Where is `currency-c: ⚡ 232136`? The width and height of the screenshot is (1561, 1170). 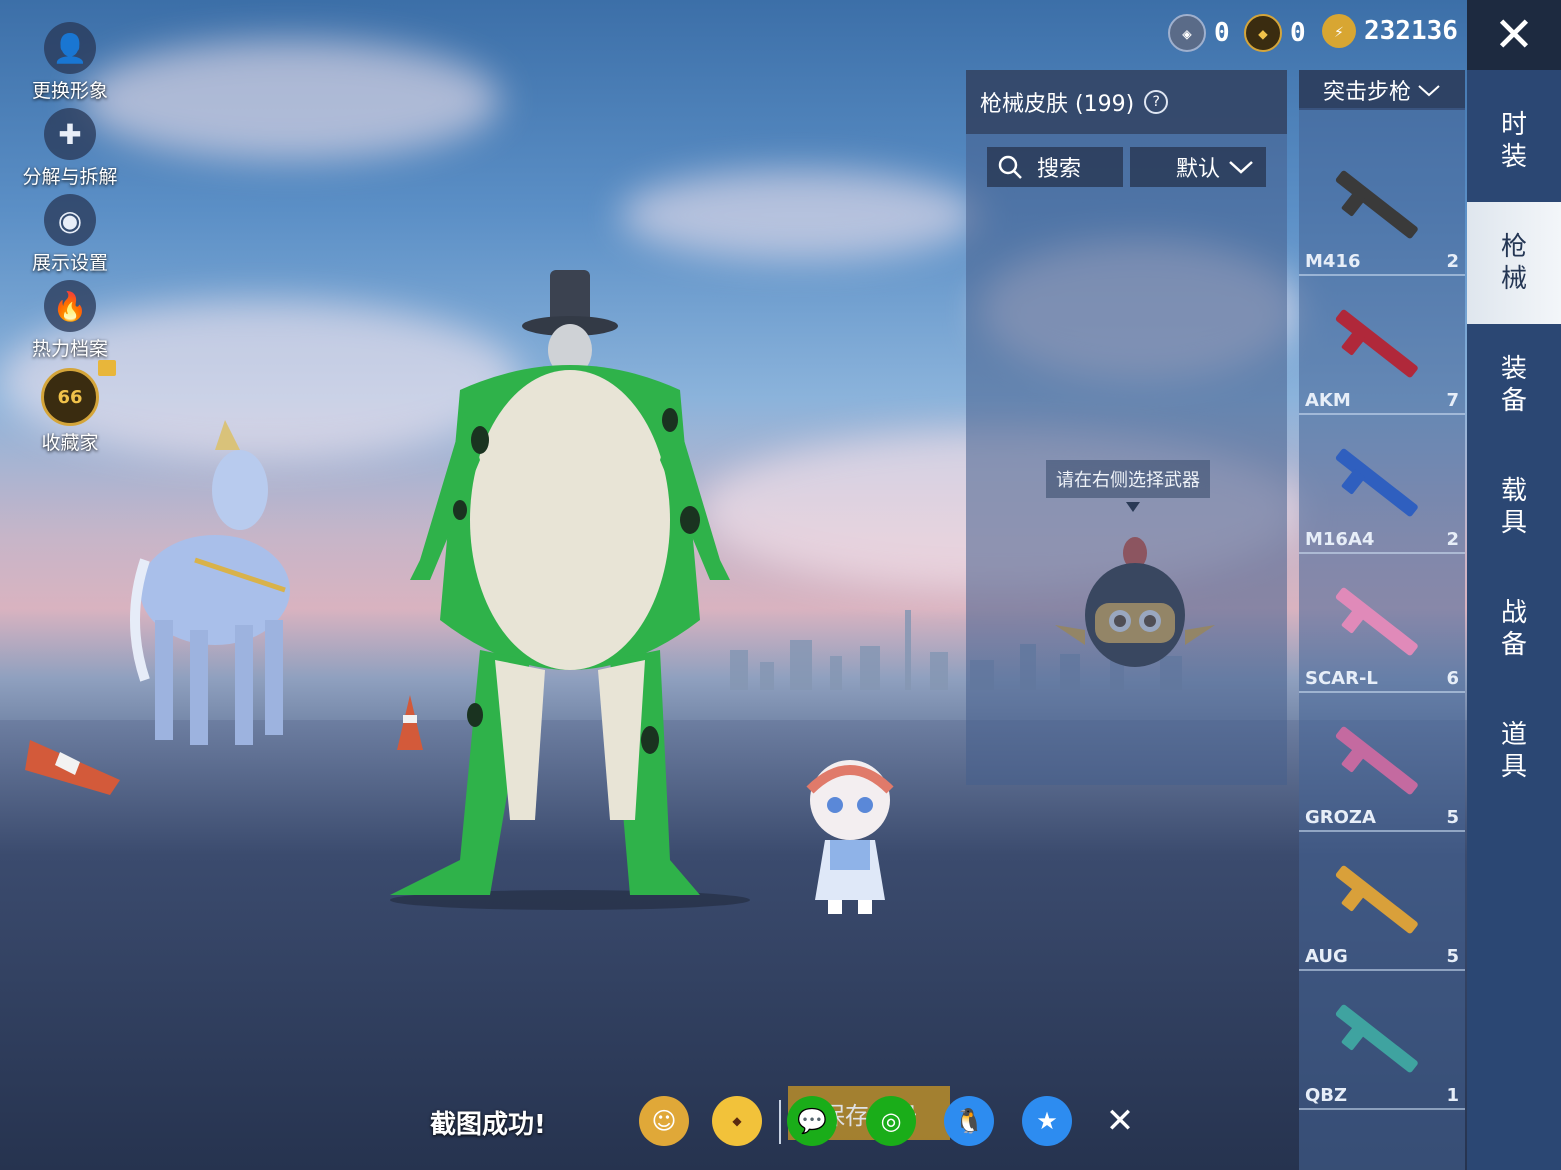 currency-c: ⚡ 232136 is located at coordinates (1390, 31).